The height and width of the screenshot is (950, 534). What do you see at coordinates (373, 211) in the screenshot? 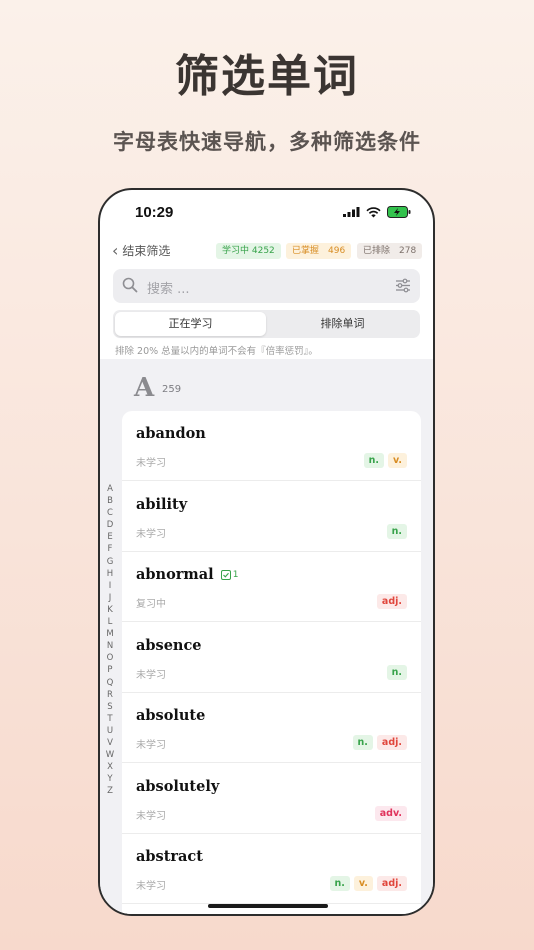
I see `wifi-icon` at bounding box center [373, 211].